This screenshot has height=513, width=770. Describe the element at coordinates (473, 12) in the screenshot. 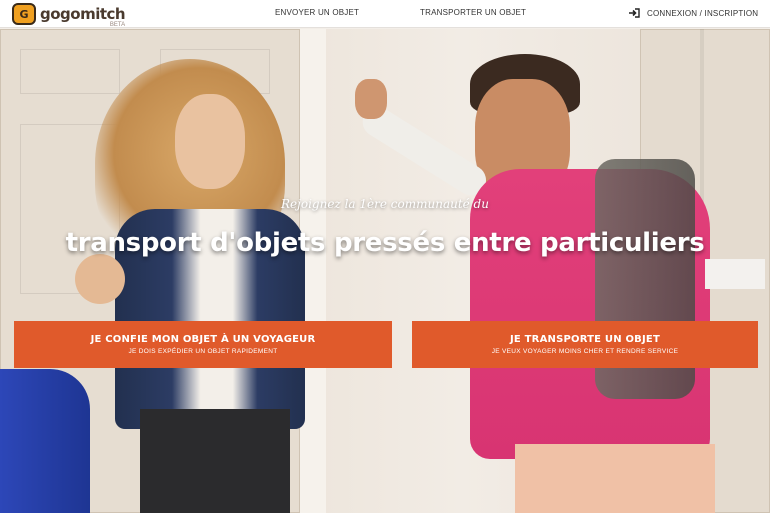

I see `nav-transport-object: TRANSPORTER UN OBJET` at that location.